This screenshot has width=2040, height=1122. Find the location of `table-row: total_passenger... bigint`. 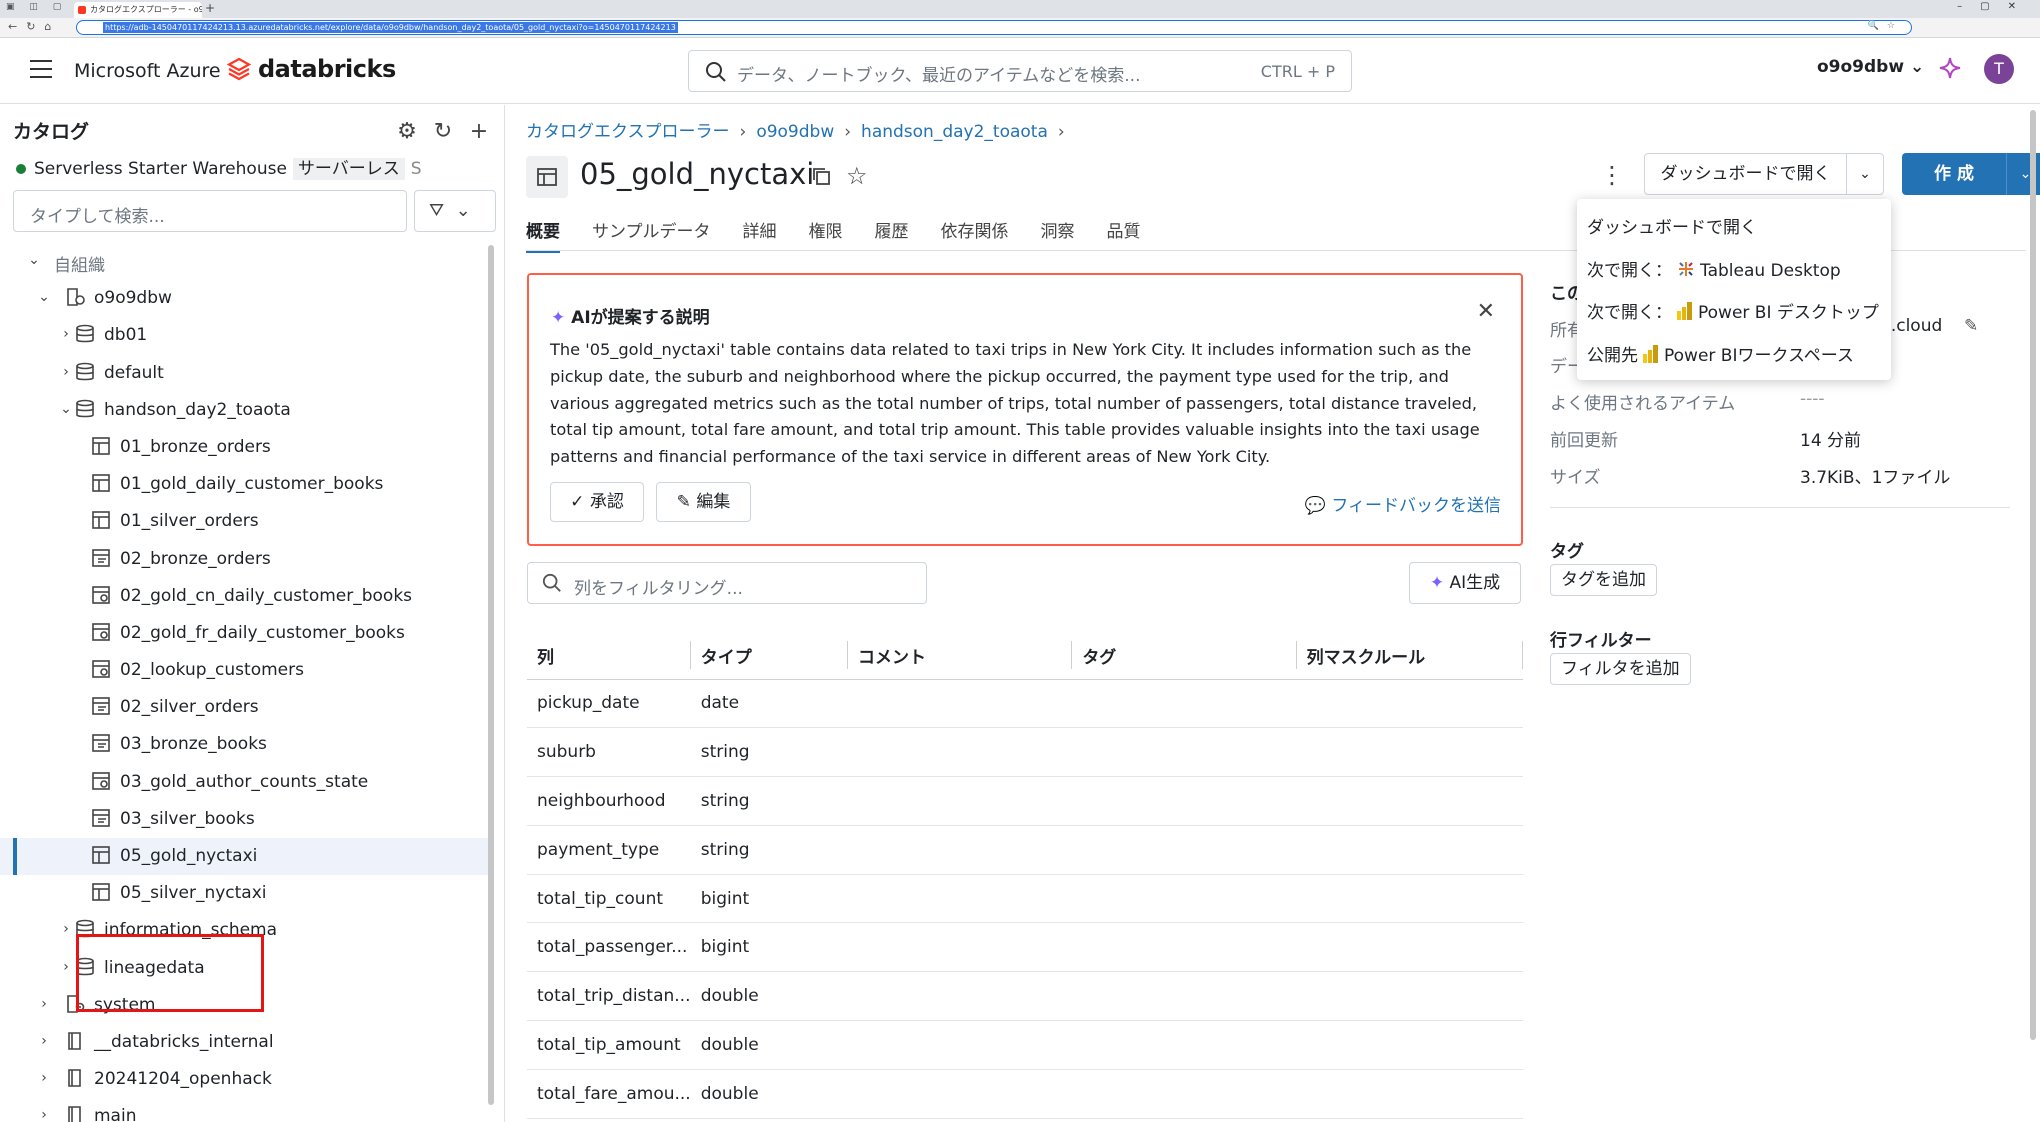

table-row: total_passenger... bigint is located at coordinates (1025, 947).